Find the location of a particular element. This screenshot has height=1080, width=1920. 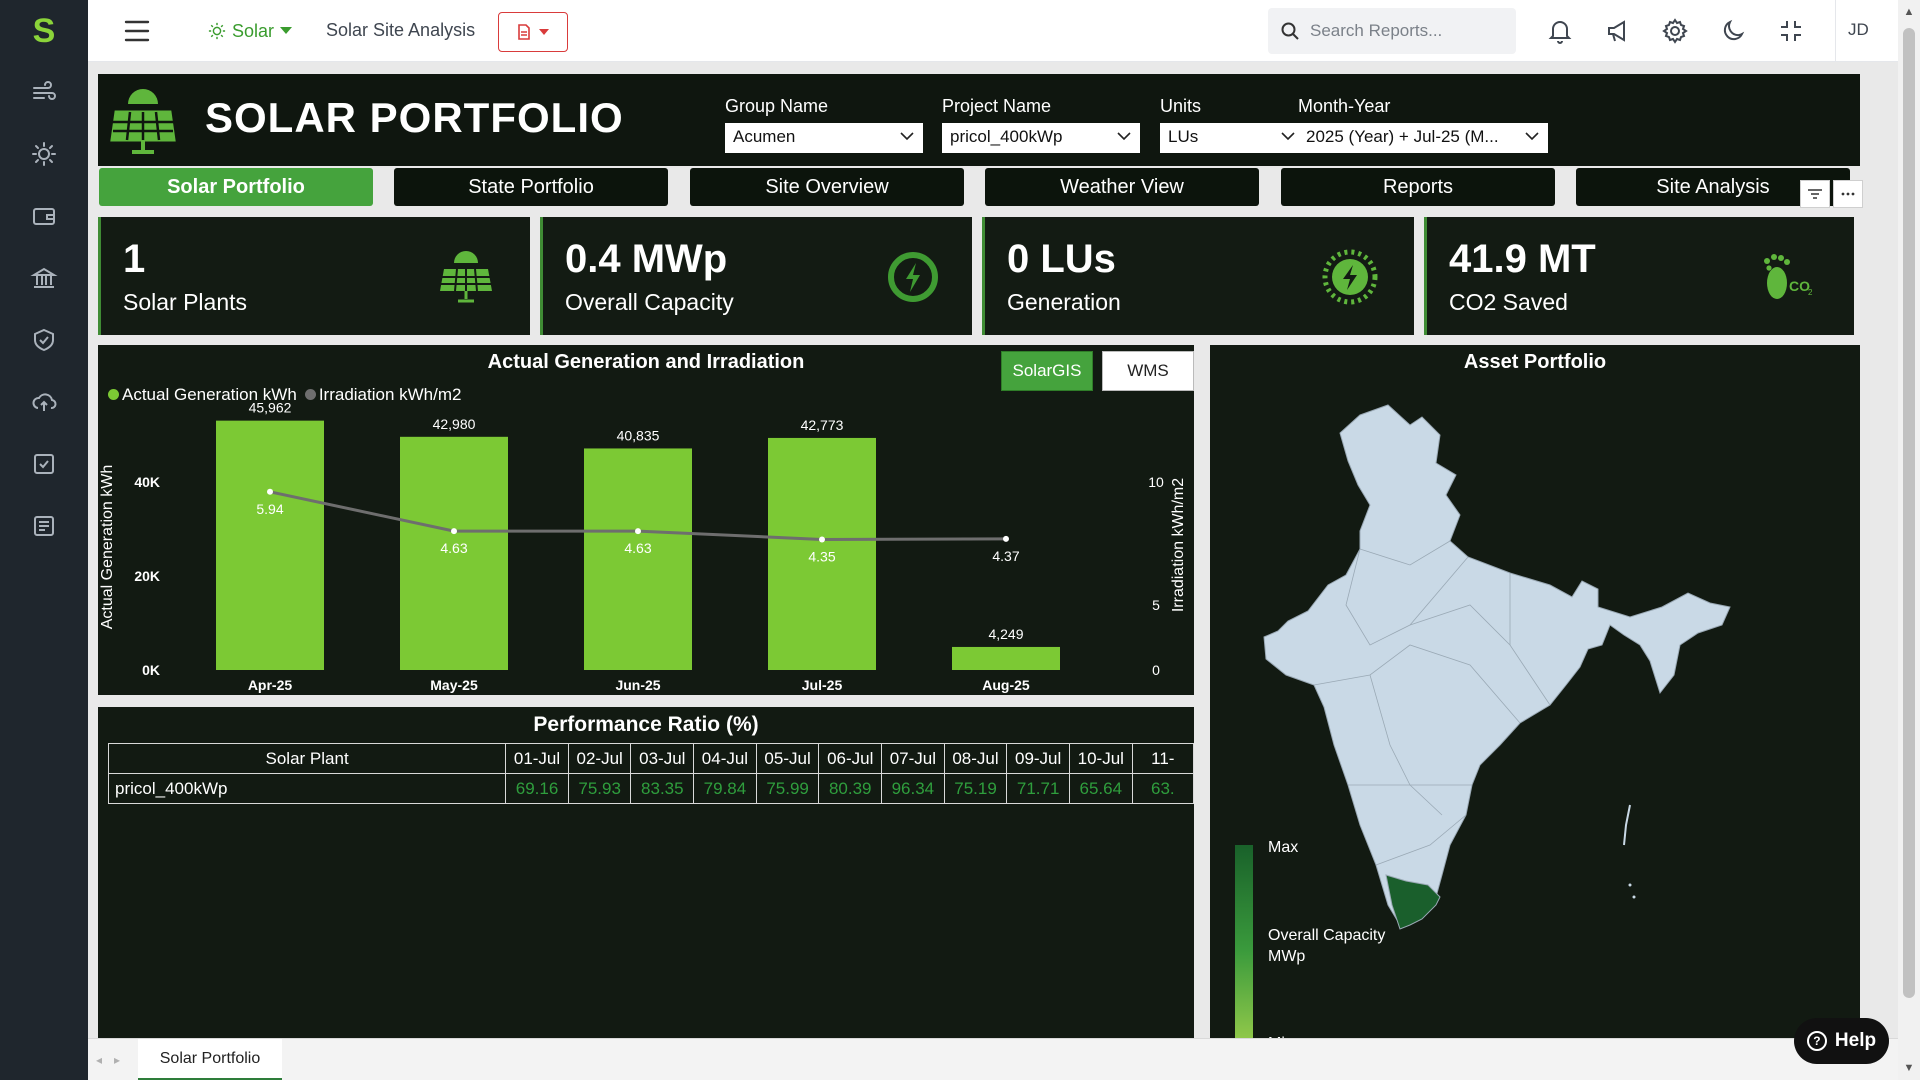

kpi-label: Solar Plants is located at coordinates (185, 302).